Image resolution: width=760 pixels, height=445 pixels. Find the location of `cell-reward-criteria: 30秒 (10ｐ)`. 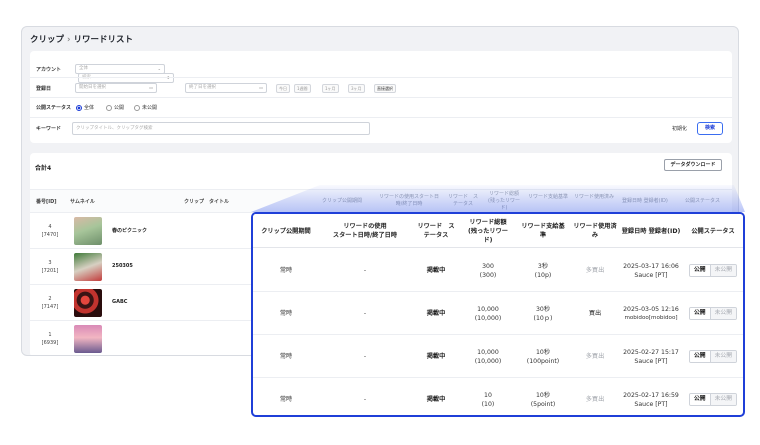

cell-reward-criteria: 30秒 (10ｐ) is located at coordinates (543, 313).